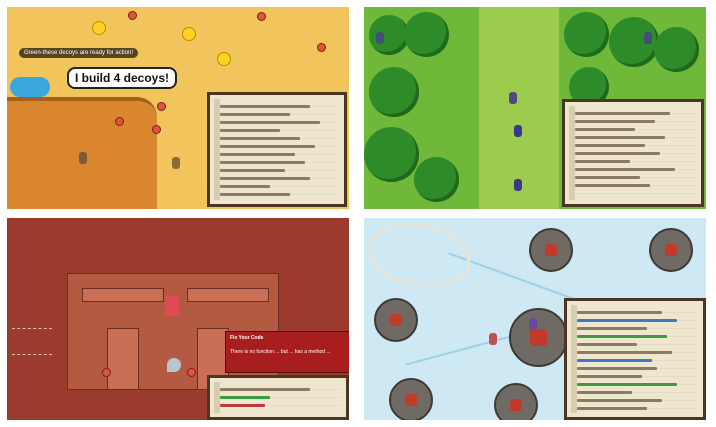 Image resolution: width=716 pixels, height=427 pixels. What do you see at coordinates (79, 53) in the screenshot?
I see `status-tag: Green-these decoys are ready for action!` at bounding box center [79, 53].